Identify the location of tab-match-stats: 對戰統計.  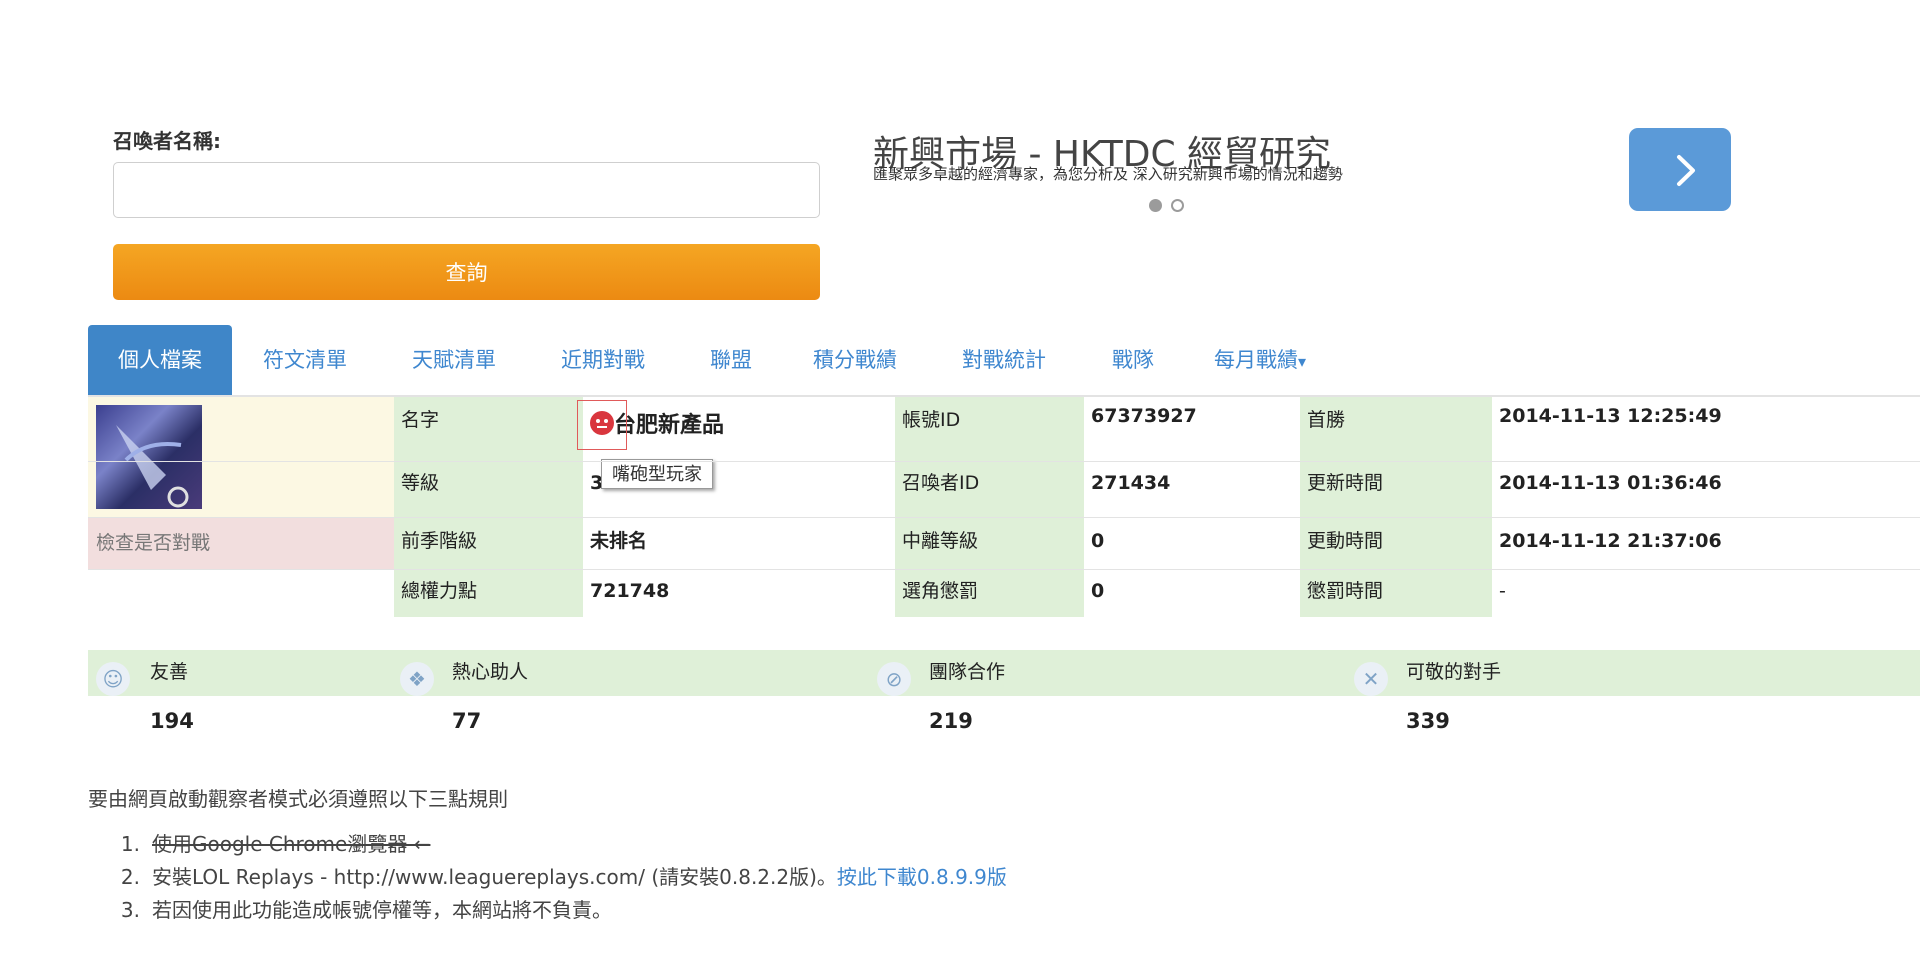
(1004, 360).